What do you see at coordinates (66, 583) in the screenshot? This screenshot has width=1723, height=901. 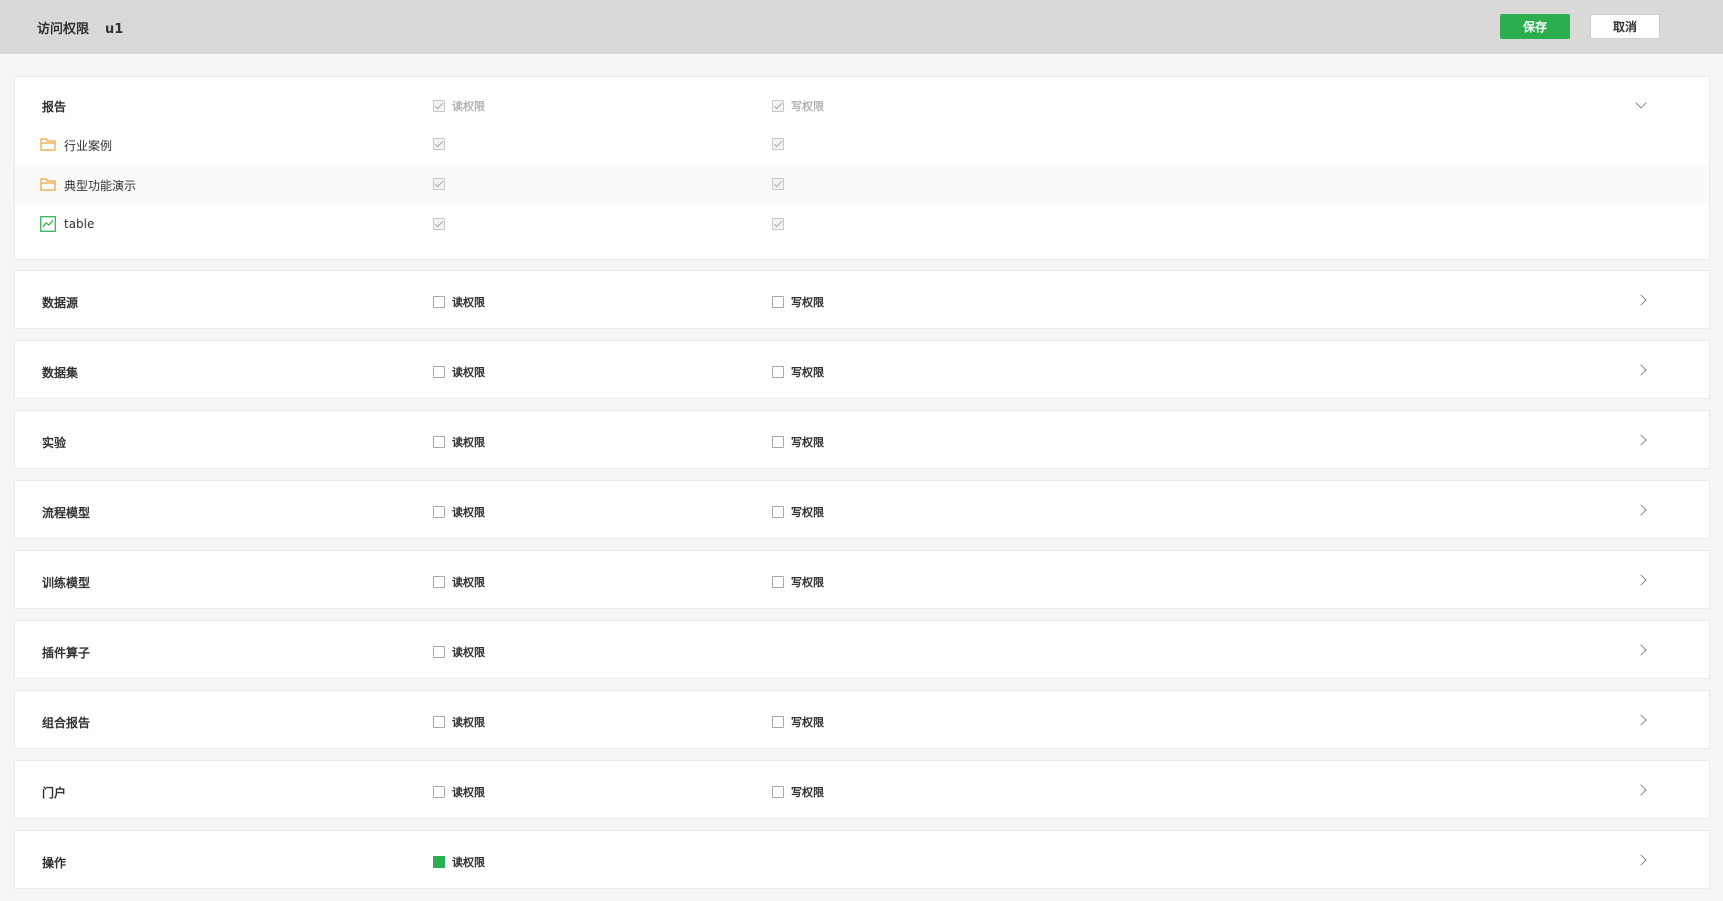 I see `category-name: 训练模型` at bounding box center [66, 583].